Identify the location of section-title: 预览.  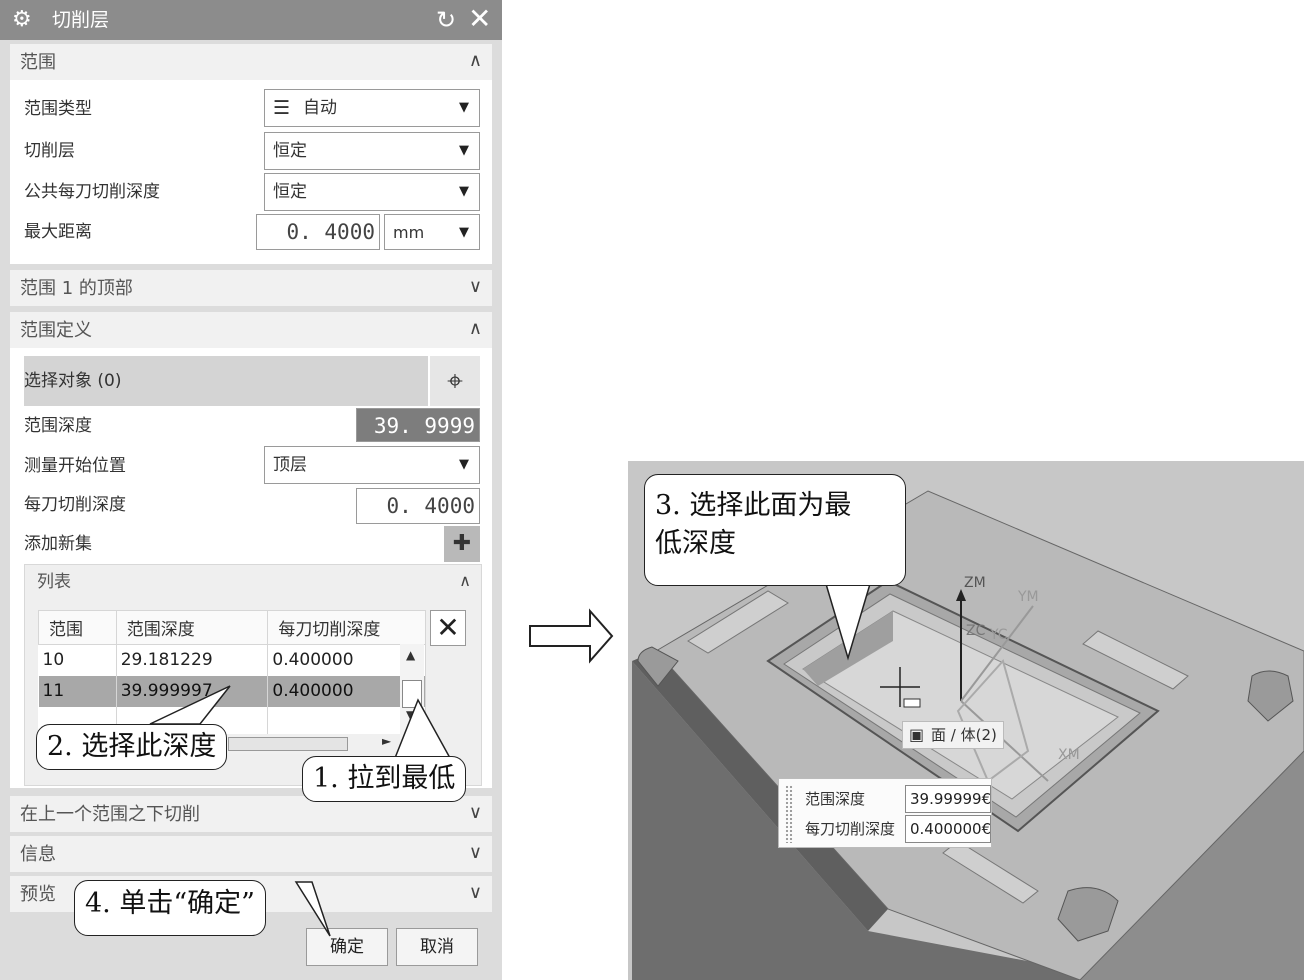
(38, 894).